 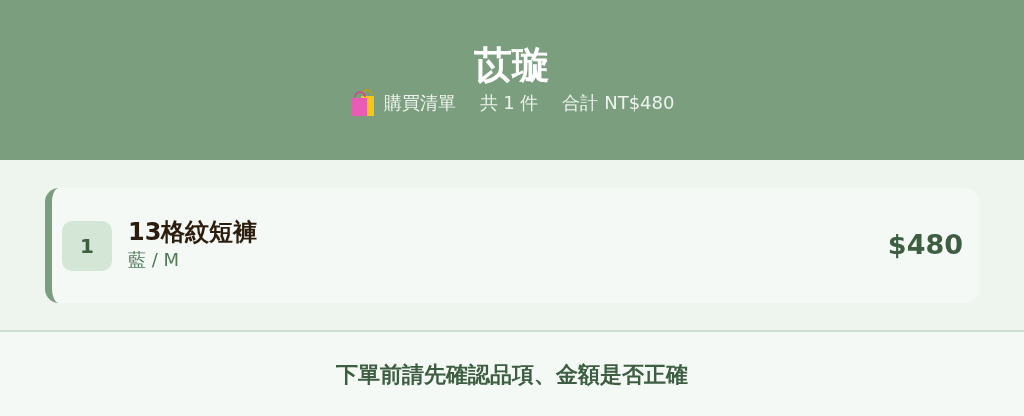 I want to click on item-count: 共 1 件, so click(x=509, y=103).